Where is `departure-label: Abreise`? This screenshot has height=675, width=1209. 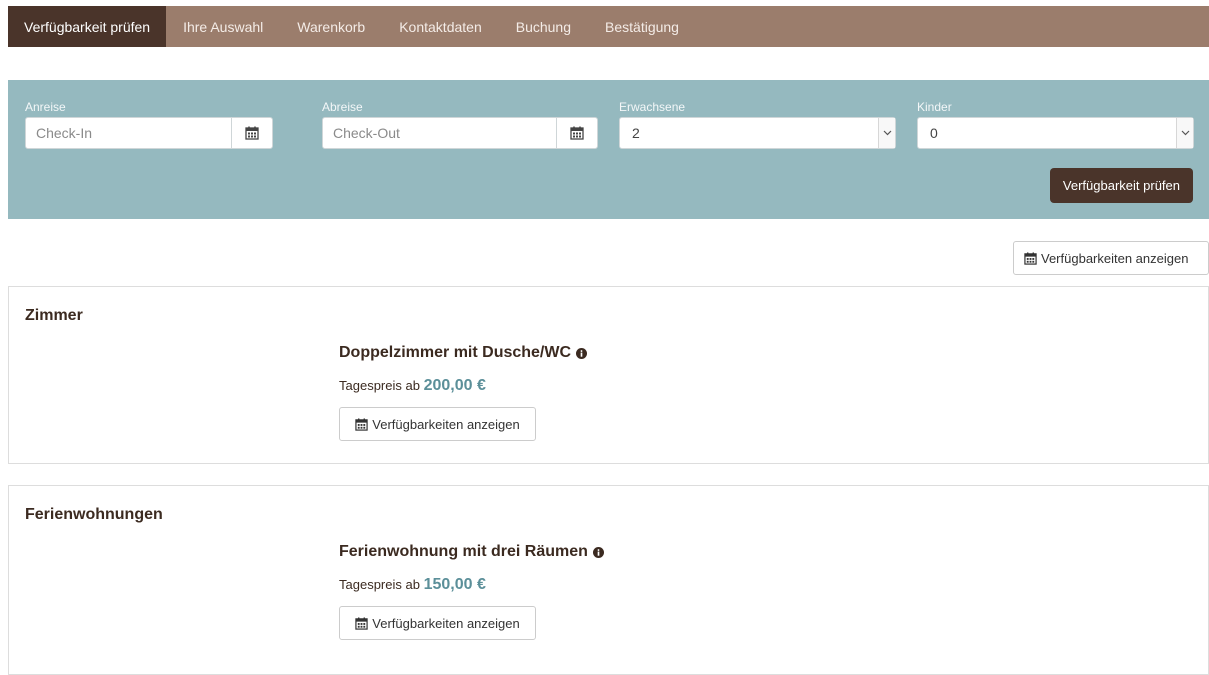
departure-label: Abreise is located at coordinates (342, 107).